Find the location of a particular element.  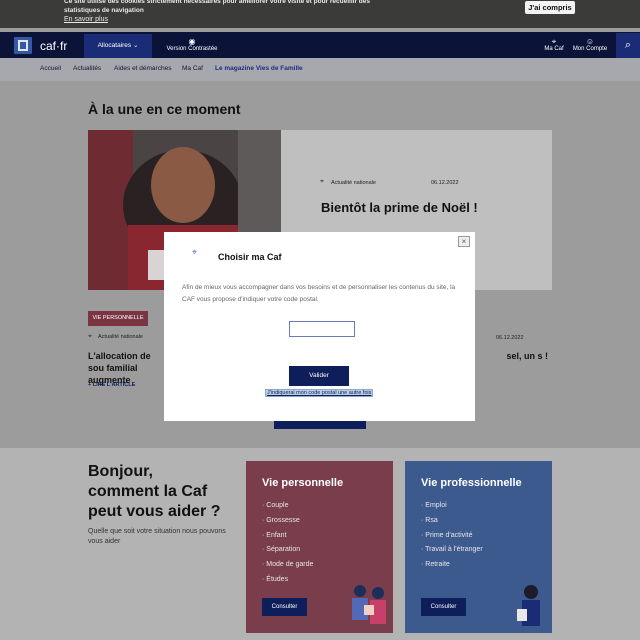

nav-item-aides: Aides et démarches is located at coordinates (142, 68).